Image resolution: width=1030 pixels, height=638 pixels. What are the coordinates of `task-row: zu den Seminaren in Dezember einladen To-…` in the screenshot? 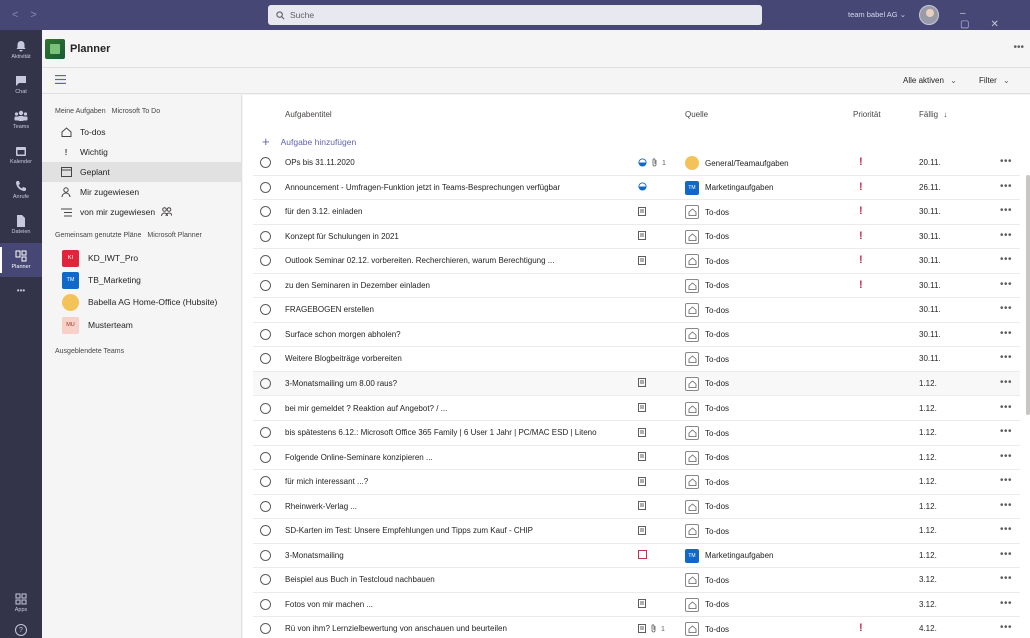 It's located at (636, 286).